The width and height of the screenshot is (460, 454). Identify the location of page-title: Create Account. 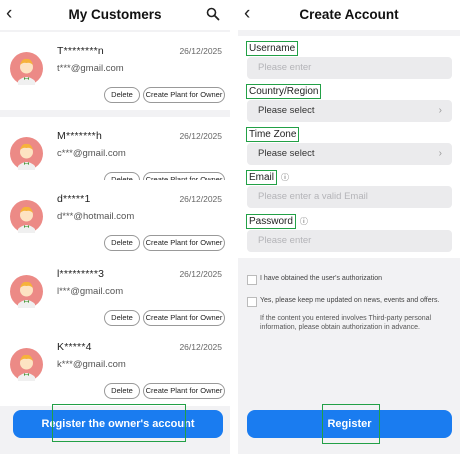
(349, 14).